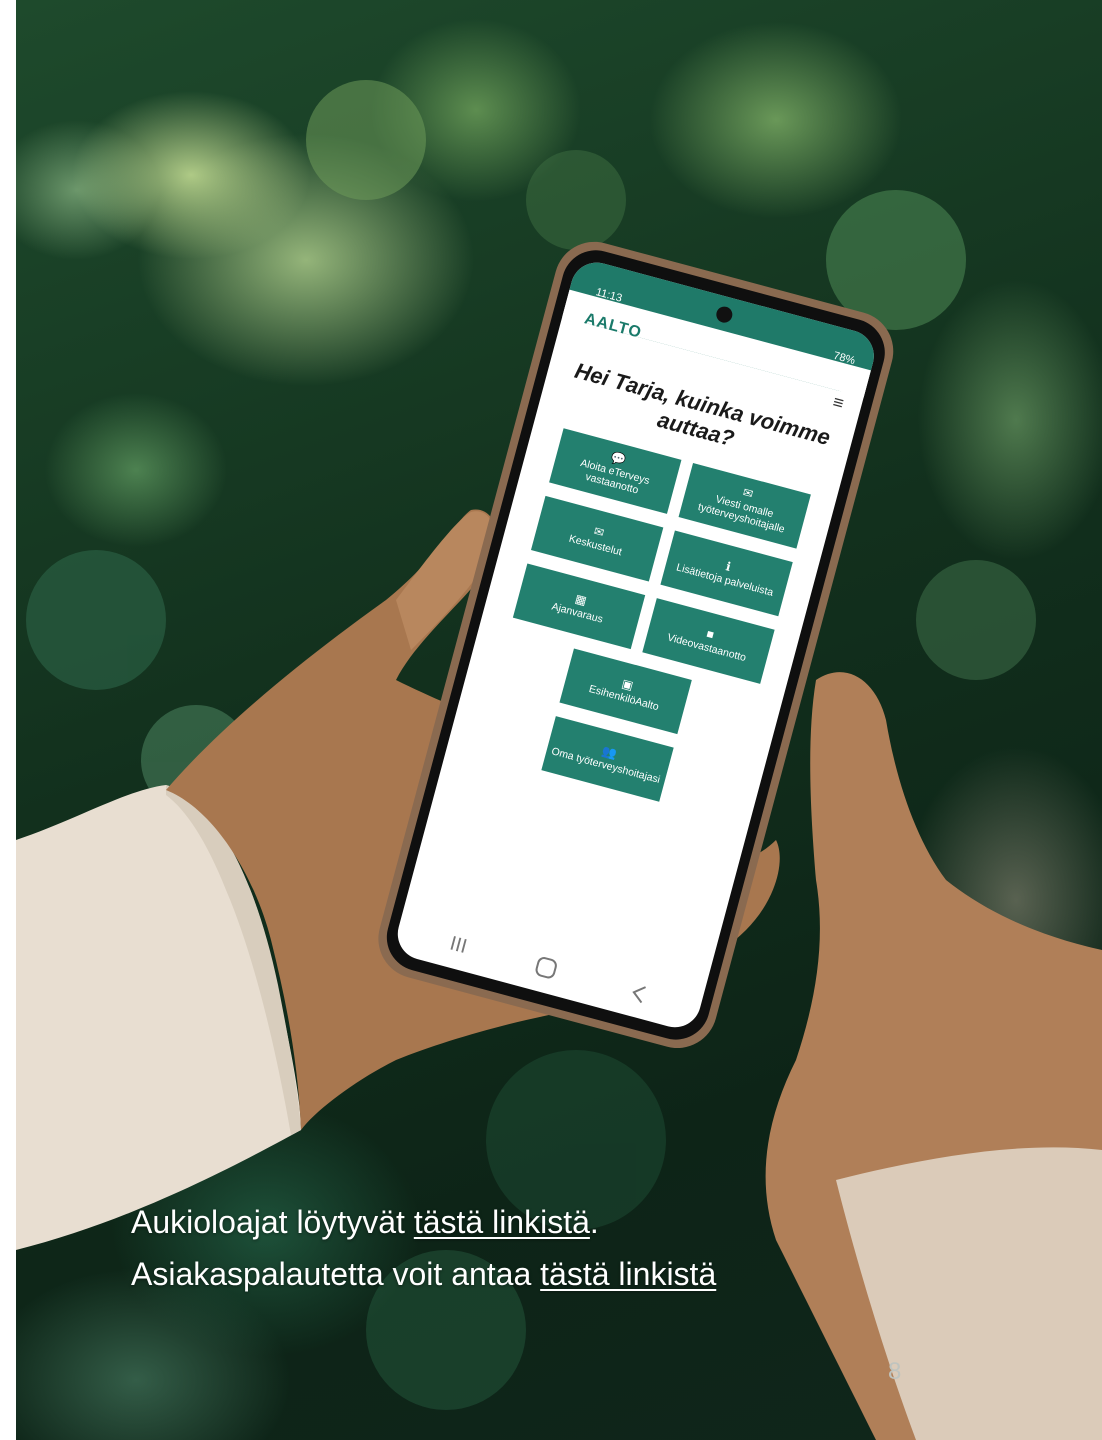  I want to click on status-time: 11:13, so click(609, 295).